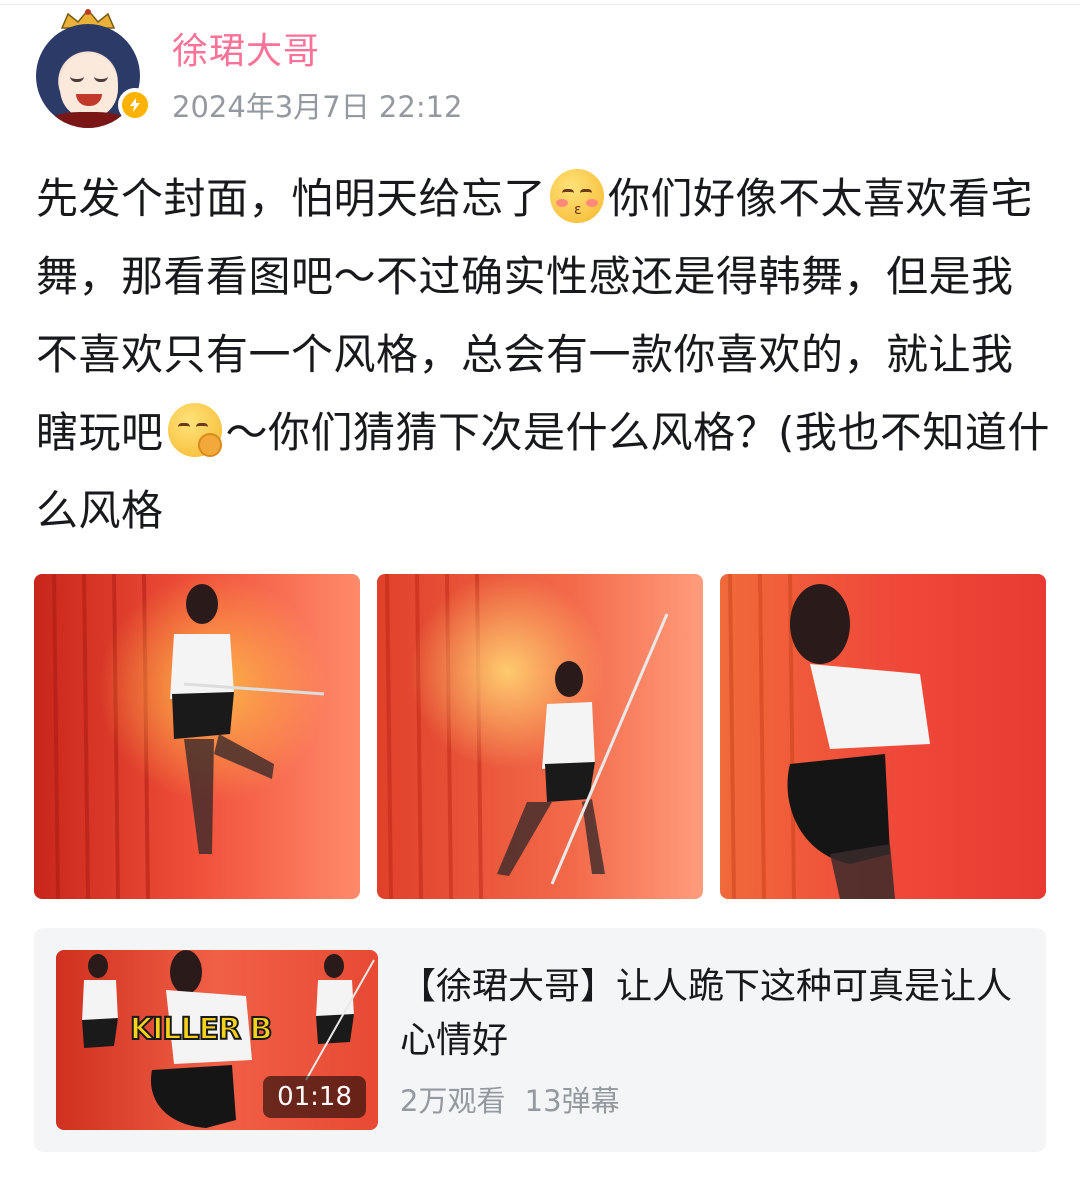  Describe the element at coordinates (317, 107) in the screenshot. I see `post-timestamp: 2024年3月7日 22:12` at that location.